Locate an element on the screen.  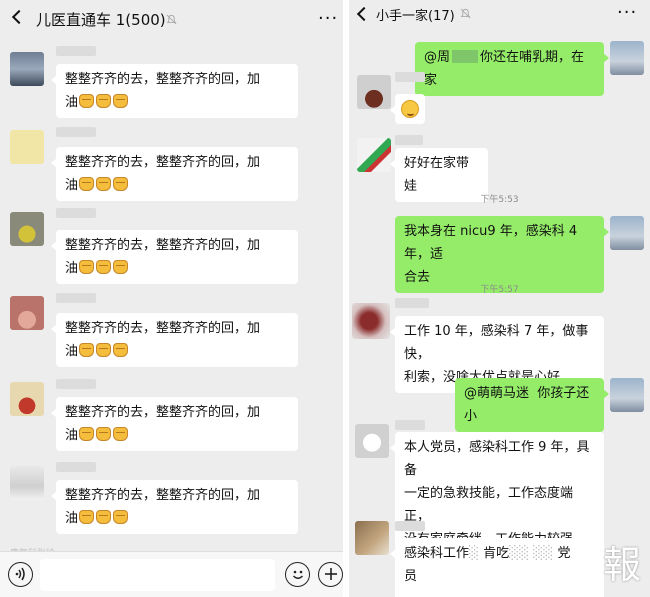
message-bubble-outgoing: @周 你还在哺乳期，在家 is located at coordinates (512, 69).